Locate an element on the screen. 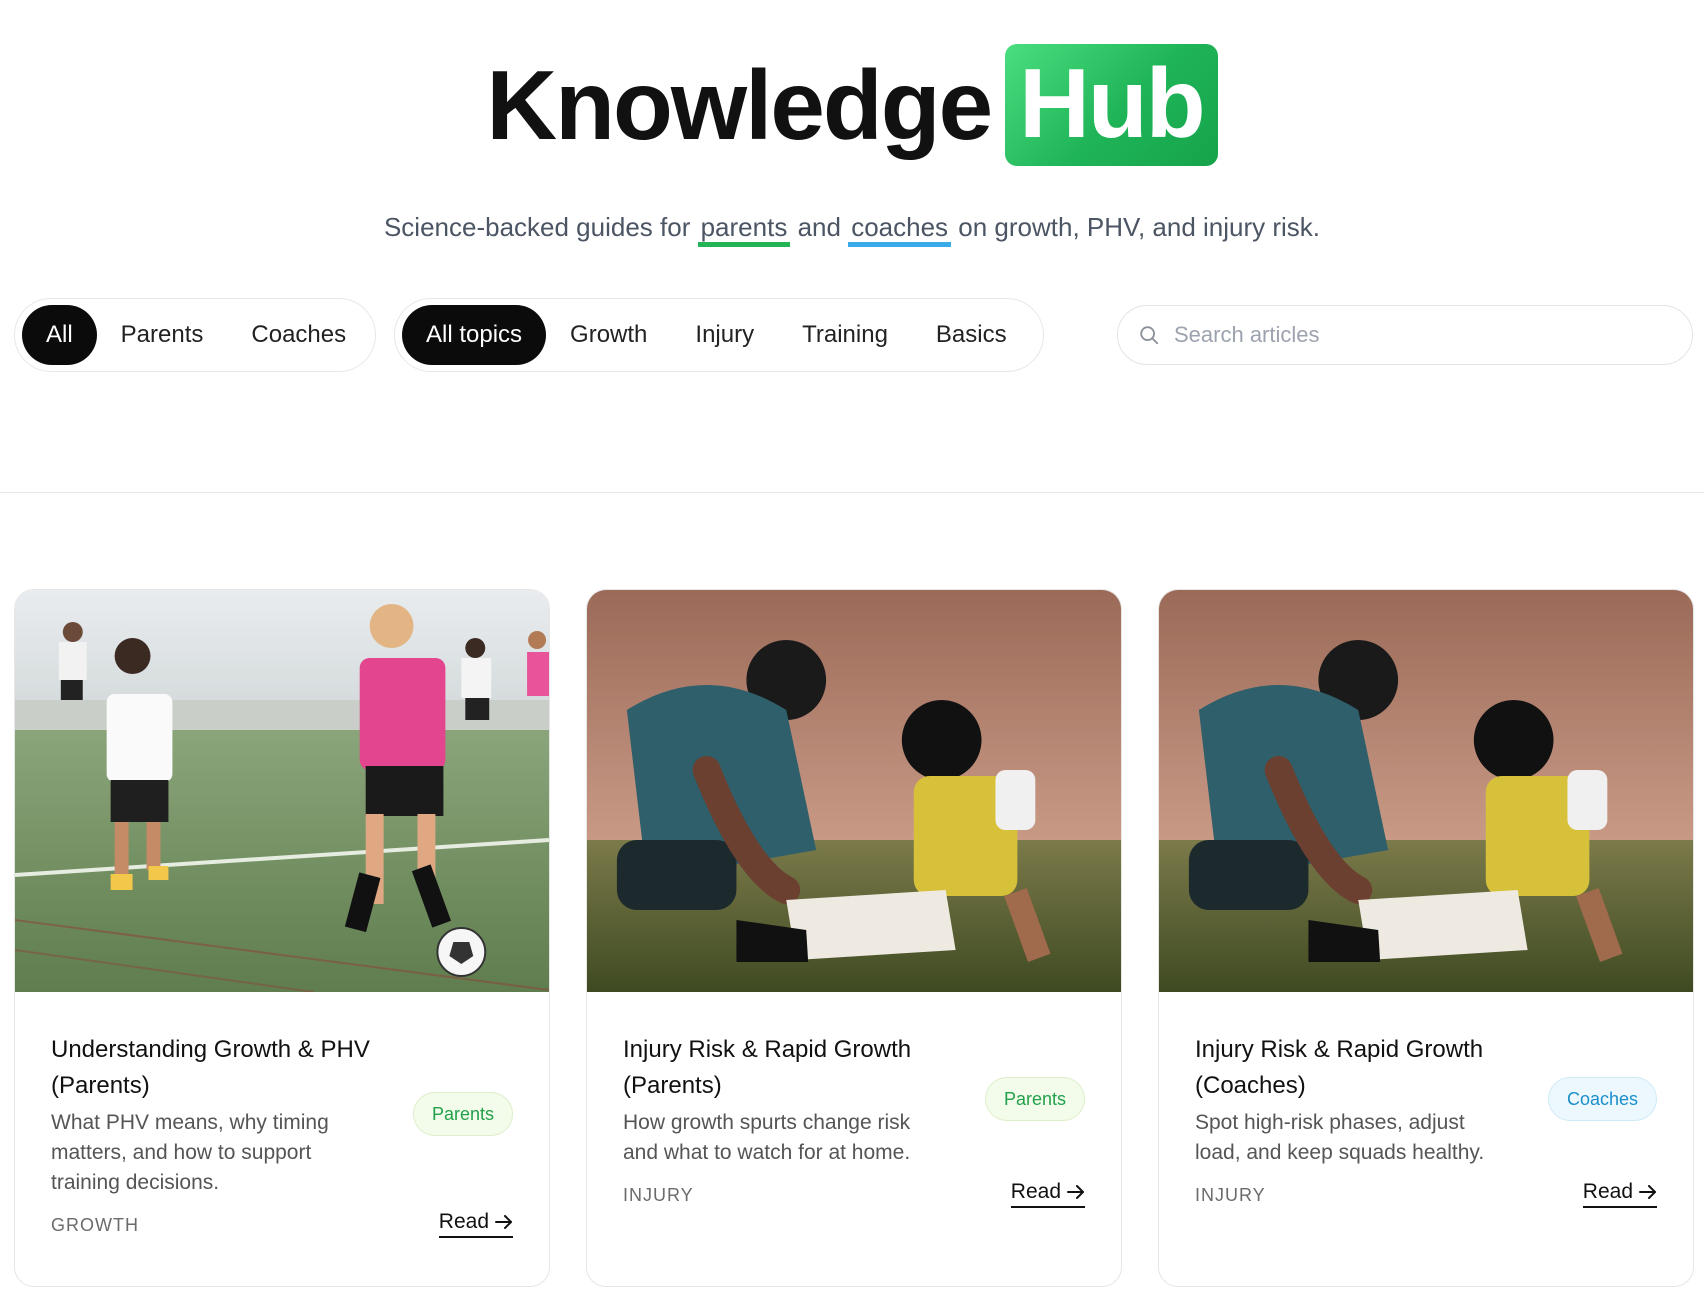  card-category: GROWTH is located at coordinates (95, 1225).